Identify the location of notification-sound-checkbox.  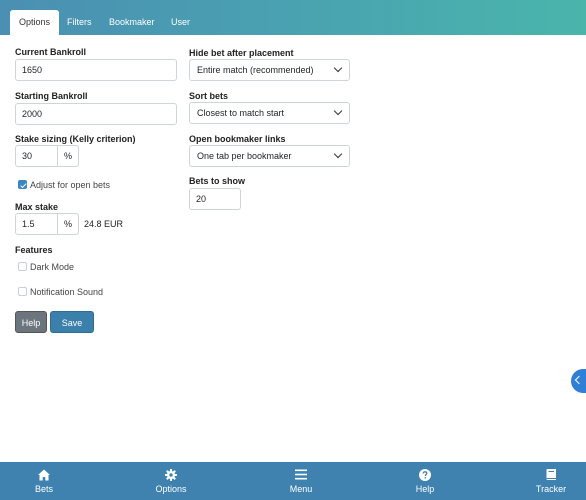
(22, 291).